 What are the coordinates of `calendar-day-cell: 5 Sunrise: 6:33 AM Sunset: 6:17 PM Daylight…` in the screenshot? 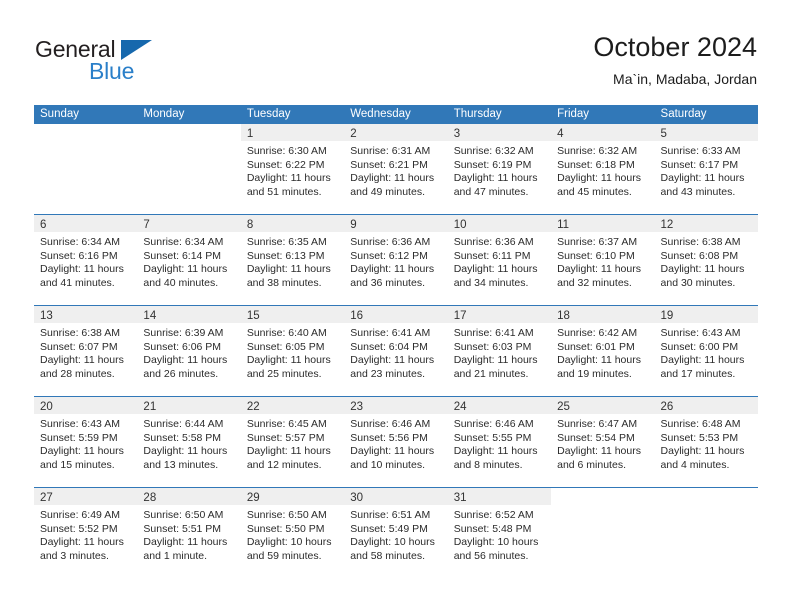 It's located at (706, 169).